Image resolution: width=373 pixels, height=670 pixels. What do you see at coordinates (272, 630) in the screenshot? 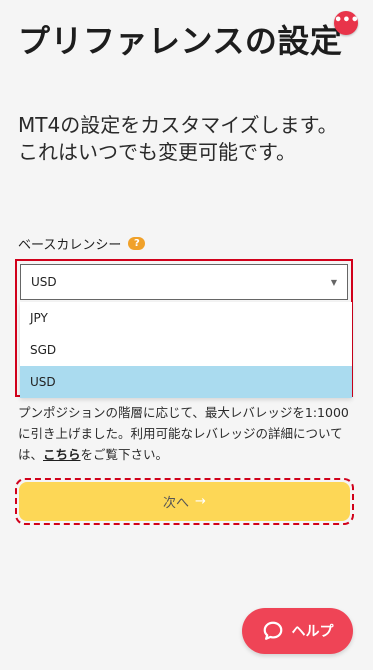
I see `chat-bubble-icon` at bounding box center [272, 630].